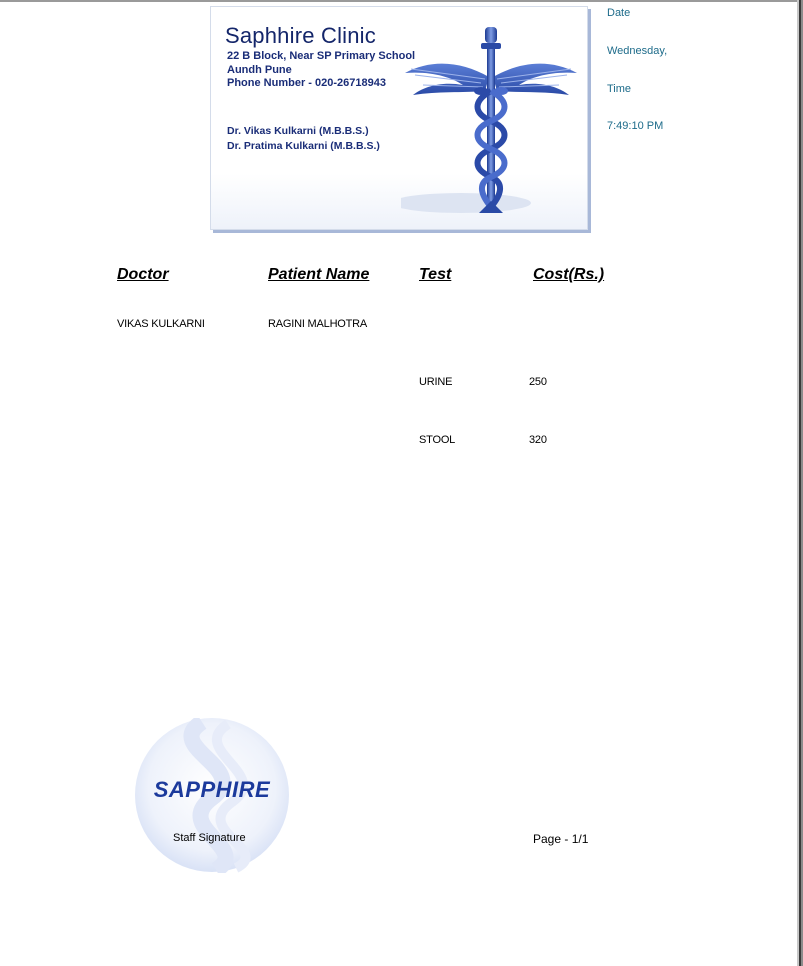 The width and height of the screenshot is (803, 966). I want to click on header-test: Test, so click(435, 274).